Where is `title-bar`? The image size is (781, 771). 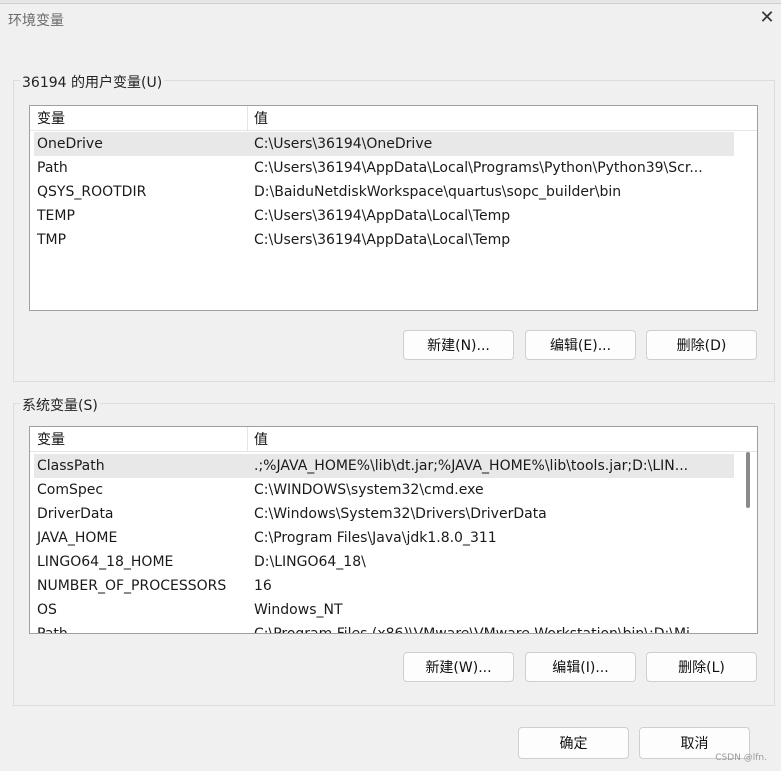 title-bar is located at coordinates (390, 22).